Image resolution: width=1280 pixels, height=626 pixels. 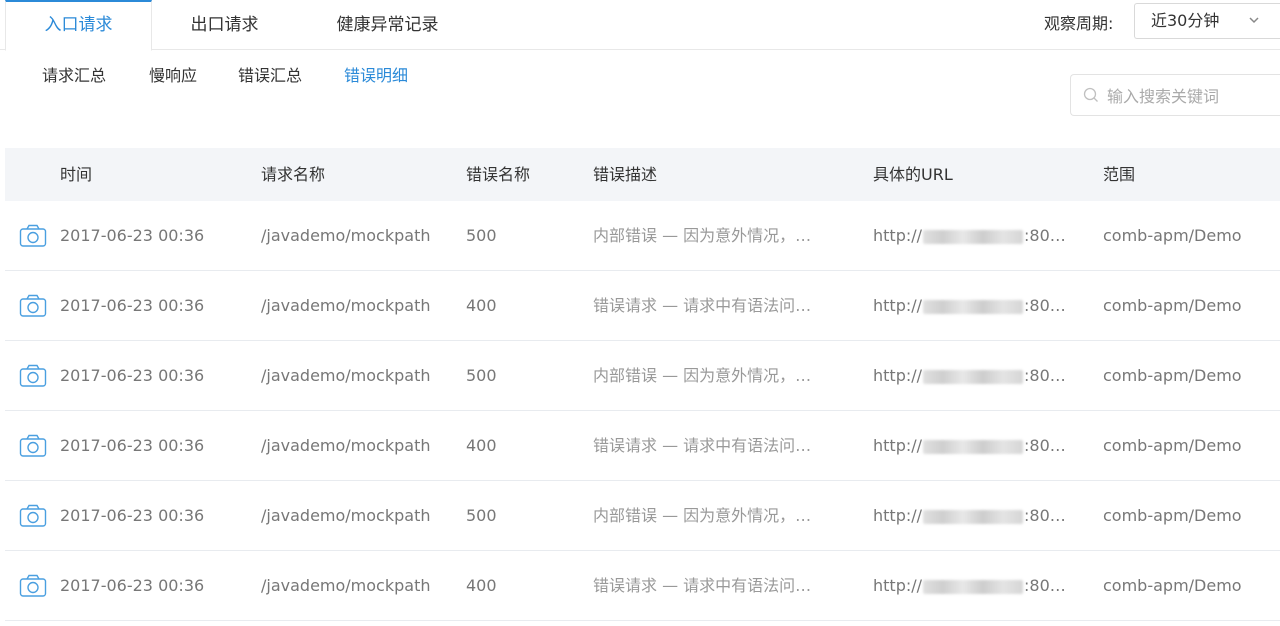 What do you see at coordinates (78, 25) in the screenshot?
I see `tab-inbound-requests: 入口请求` at bounding box center [78, 25].